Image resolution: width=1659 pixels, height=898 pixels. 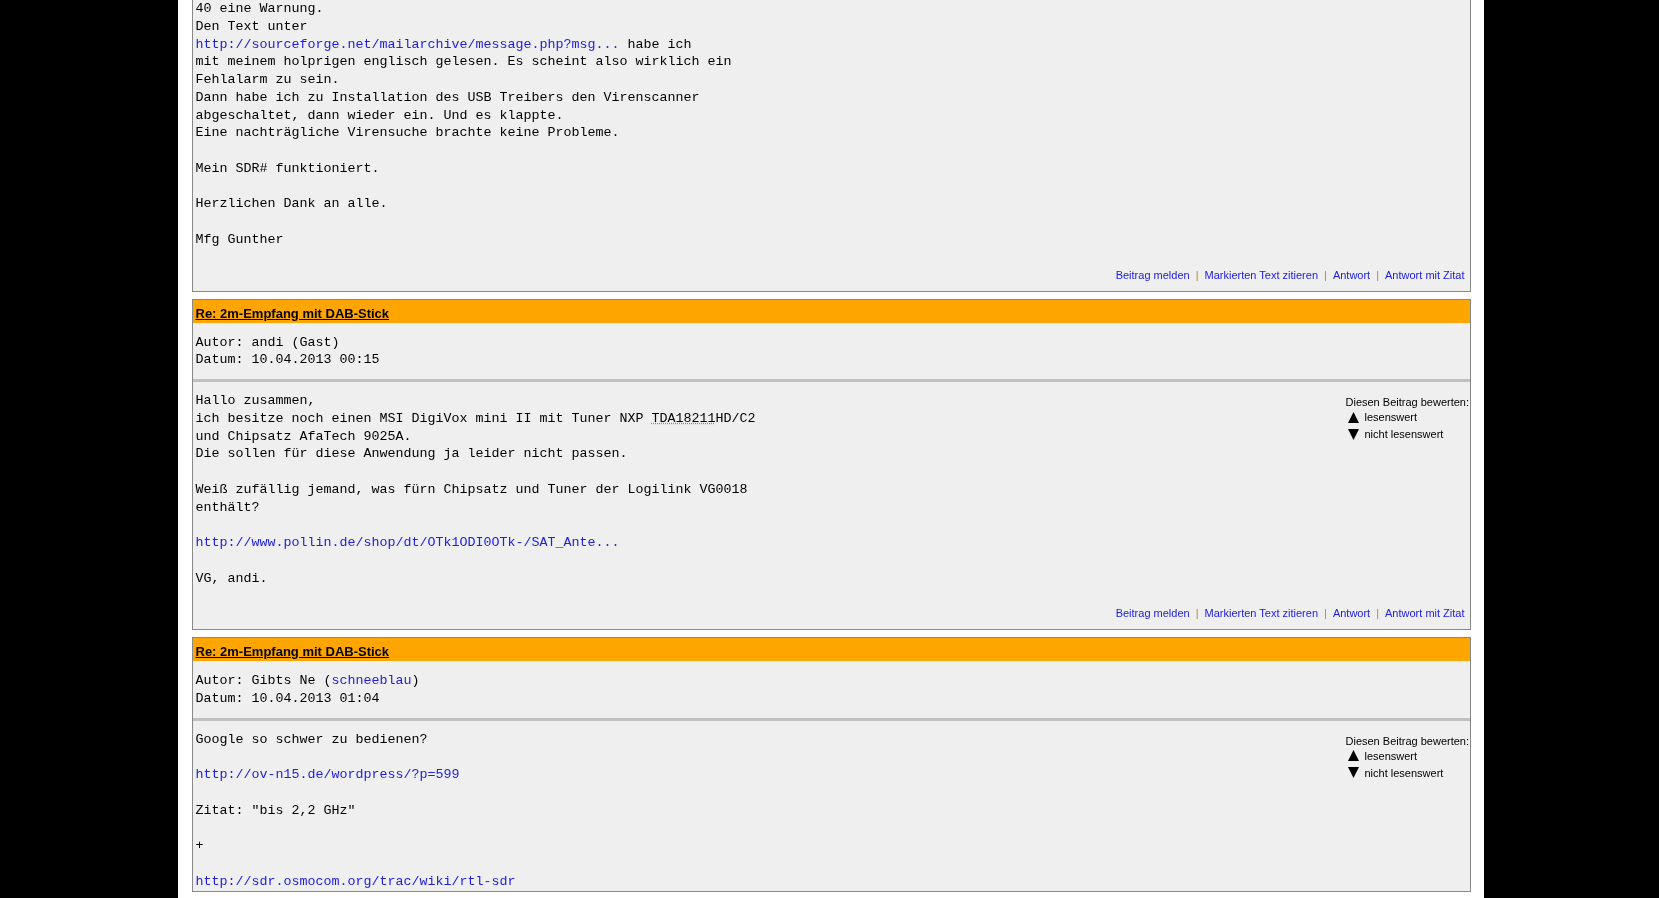 I want to click on post-meta-text: Datum: 10.04.2013 01:04, so click(x=287, y=698).